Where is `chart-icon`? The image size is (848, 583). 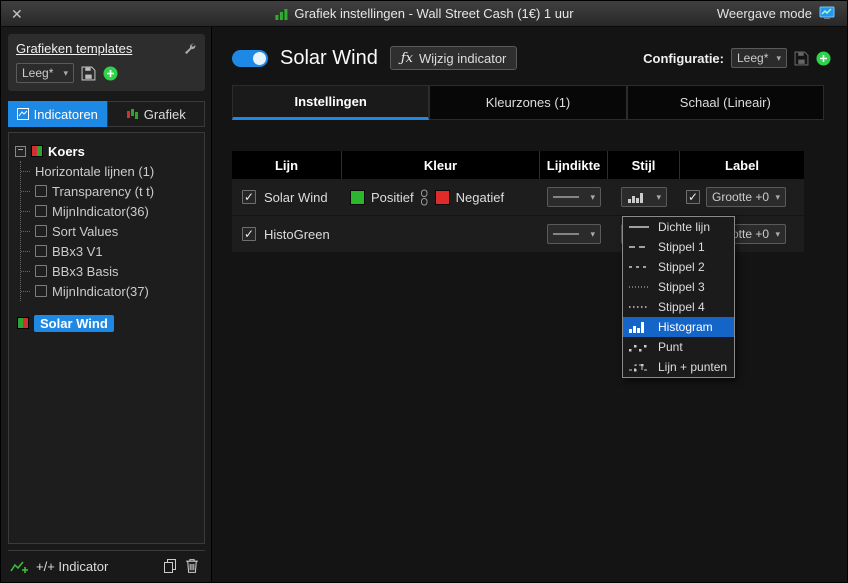 chart-icon is located at coordinates (281, 14).